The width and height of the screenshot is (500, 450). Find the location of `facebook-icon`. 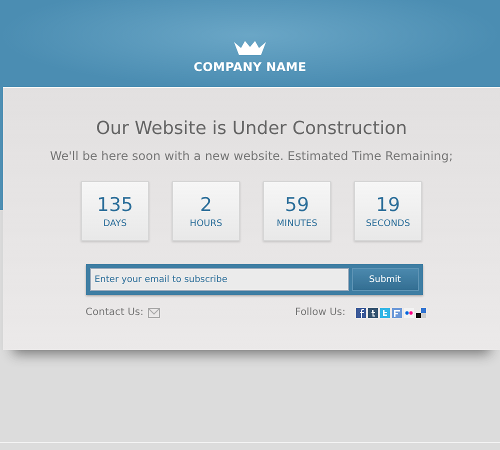

facebook-icon is located at coordinates (361, 313).